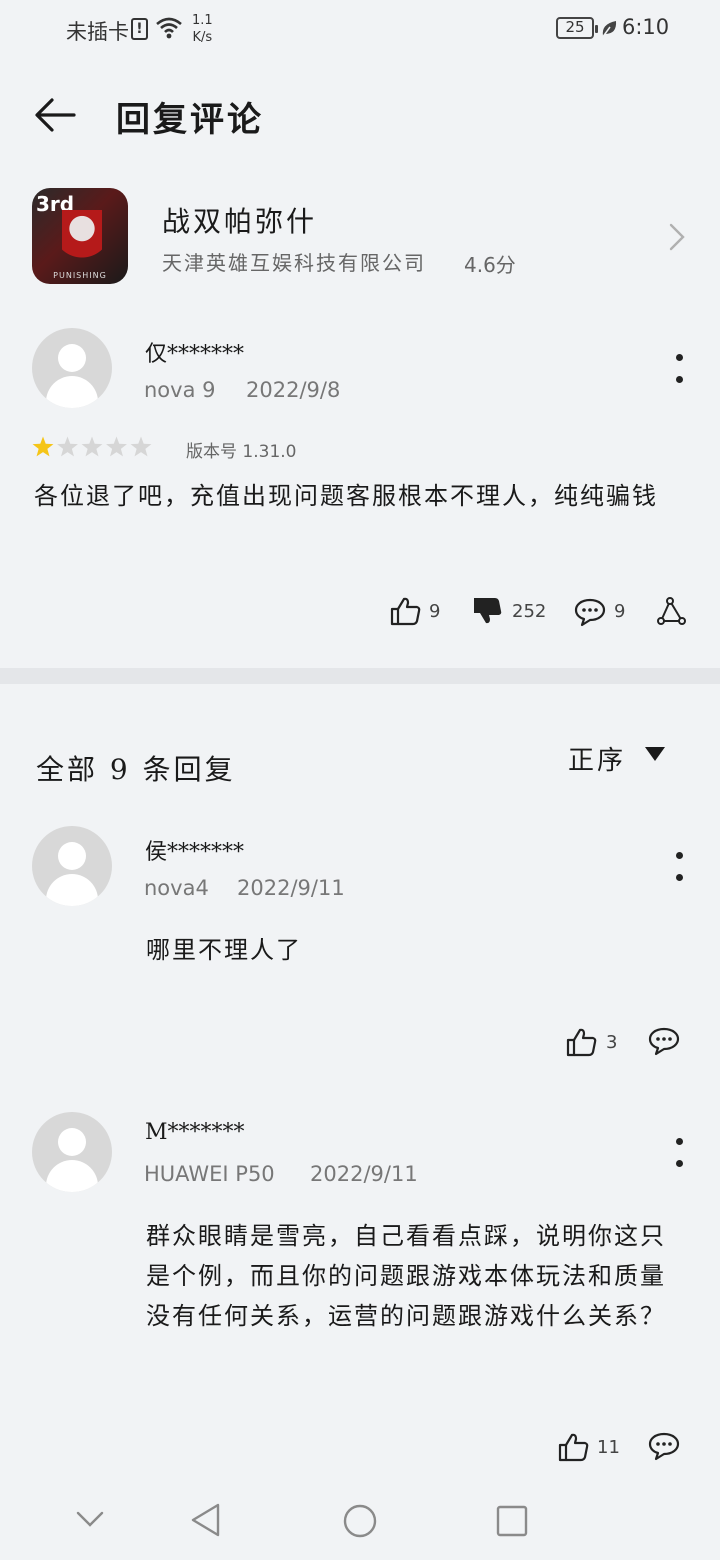 Image resolution: width=720 pixels, height=1560 pixels. What do you see at coordinates (97, 32) in the screenshot?
I see `carrier-label: 未插卡` at bounding box center [97, 32].